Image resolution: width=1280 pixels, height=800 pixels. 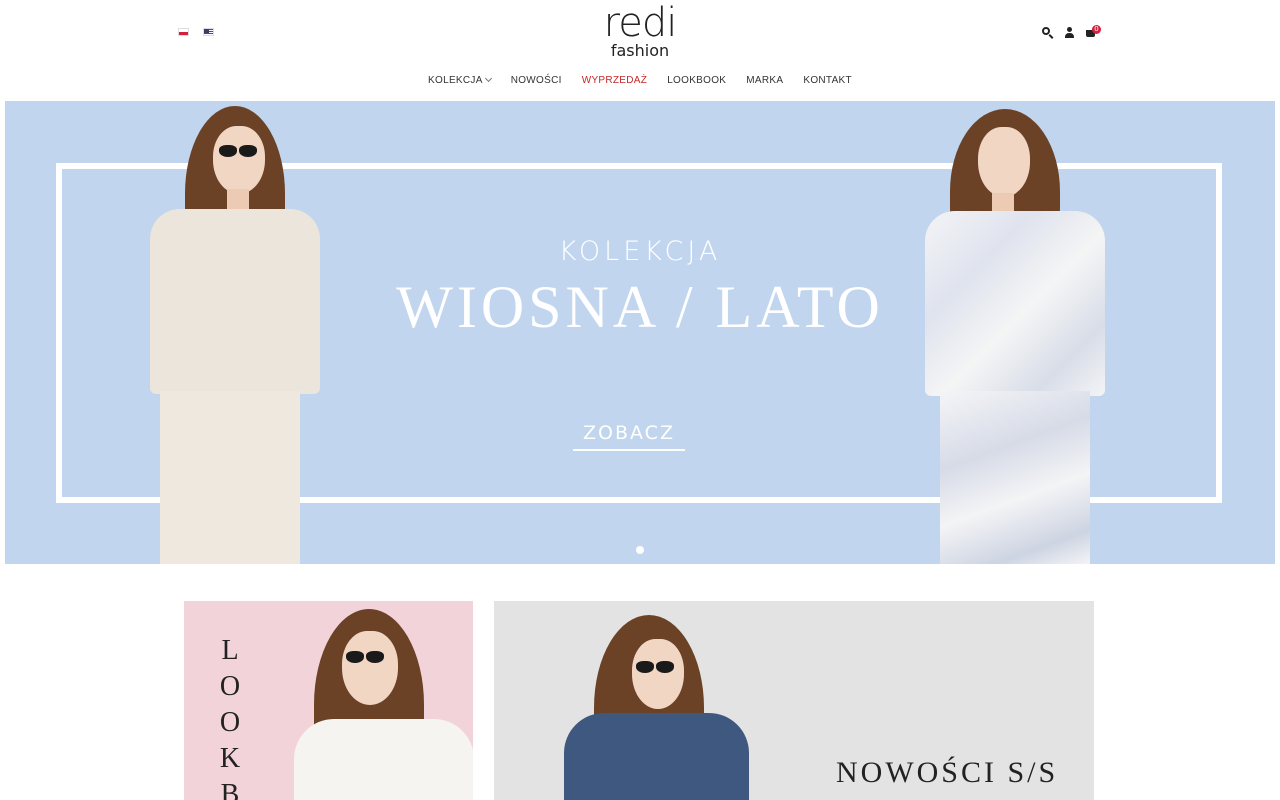 I want to click on lookbook-letter: K, so click(x=230, y=758).